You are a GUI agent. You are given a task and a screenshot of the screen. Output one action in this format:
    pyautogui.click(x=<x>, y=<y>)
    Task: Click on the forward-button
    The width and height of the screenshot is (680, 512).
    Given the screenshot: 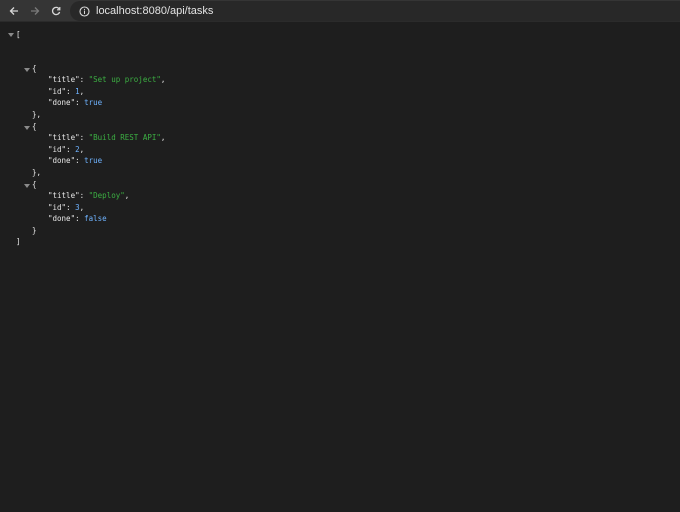 What is the action you would take?
    pyautogui.click(x=35, y=11)
    